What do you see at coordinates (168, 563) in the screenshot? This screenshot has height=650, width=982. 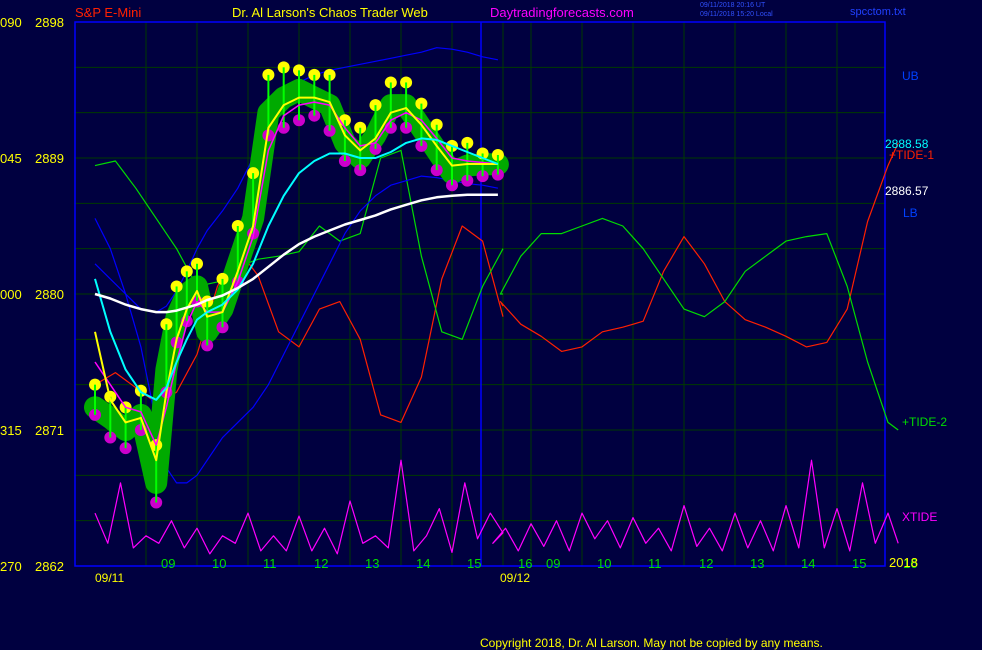 I see `x-tick-day1: 09` at bounding box center [168, 563].